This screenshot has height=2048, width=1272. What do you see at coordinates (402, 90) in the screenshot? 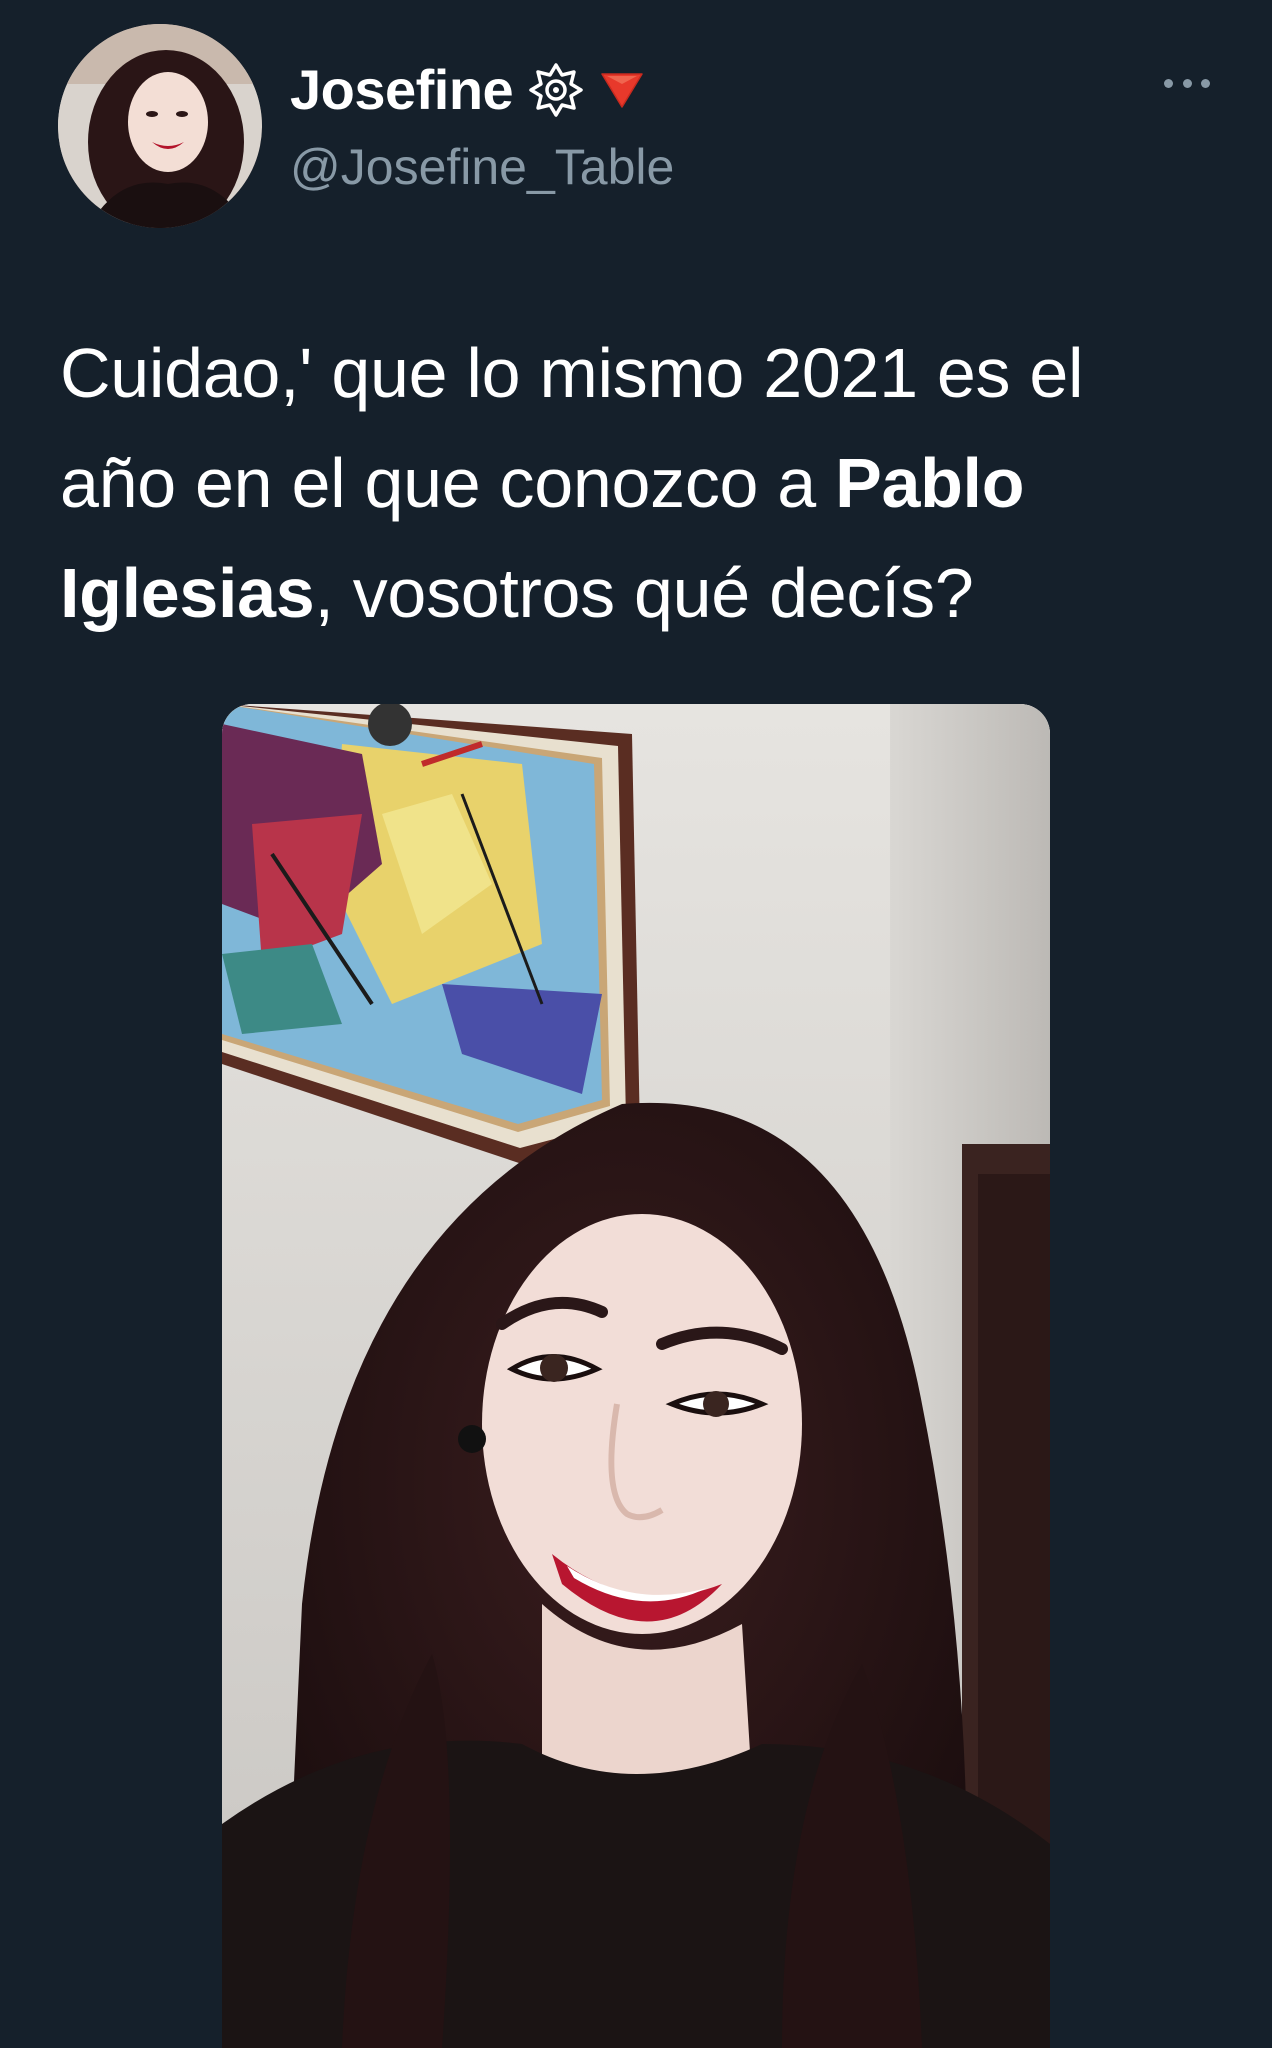
I see `display-name: Josefine` at bounding box center [402, 90].